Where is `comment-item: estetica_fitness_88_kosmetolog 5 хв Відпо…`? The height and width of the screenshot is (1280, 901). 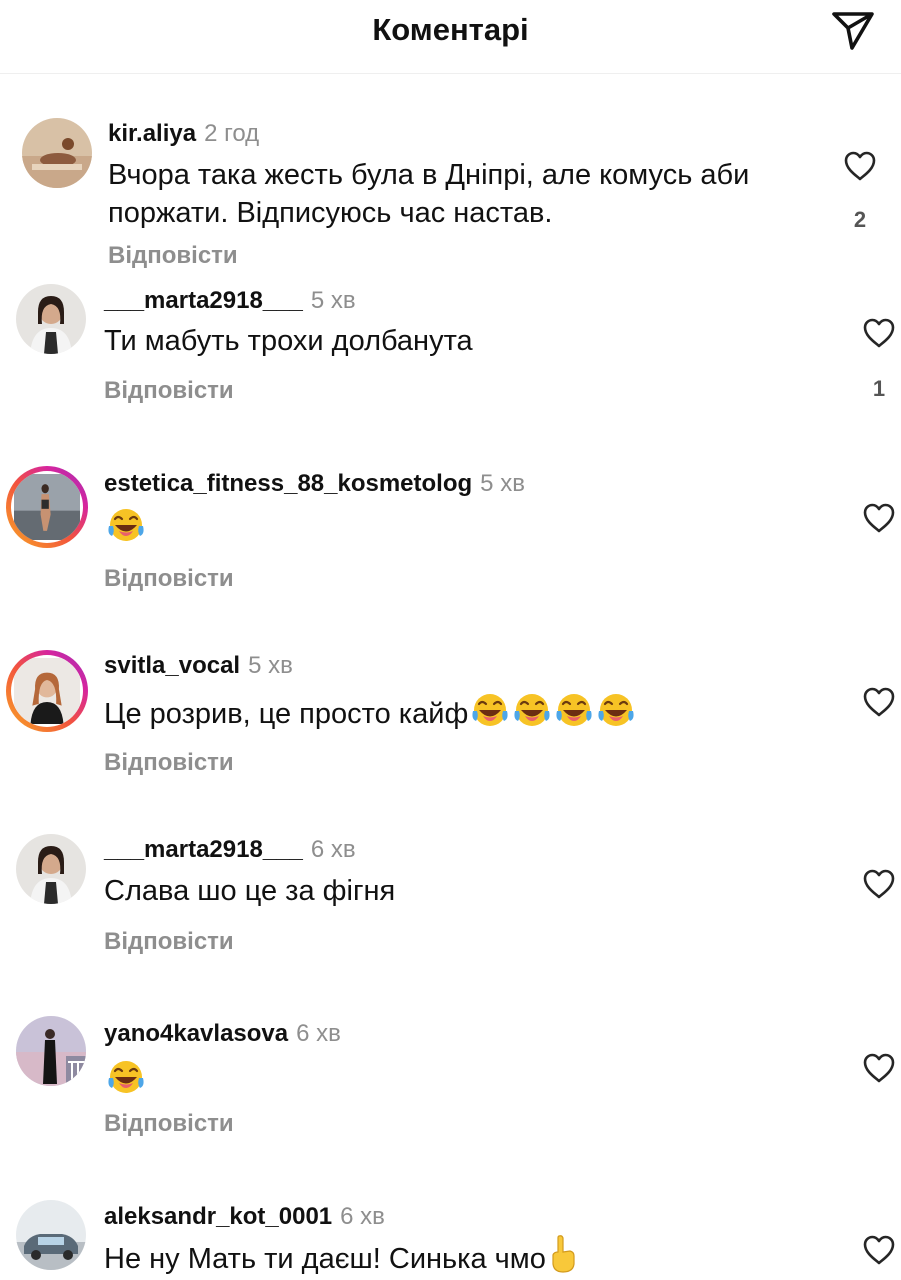 comment-item: estetica_fitness_88_kosmetolog 5 хв Відпо… is located at coordinates (450, 547).